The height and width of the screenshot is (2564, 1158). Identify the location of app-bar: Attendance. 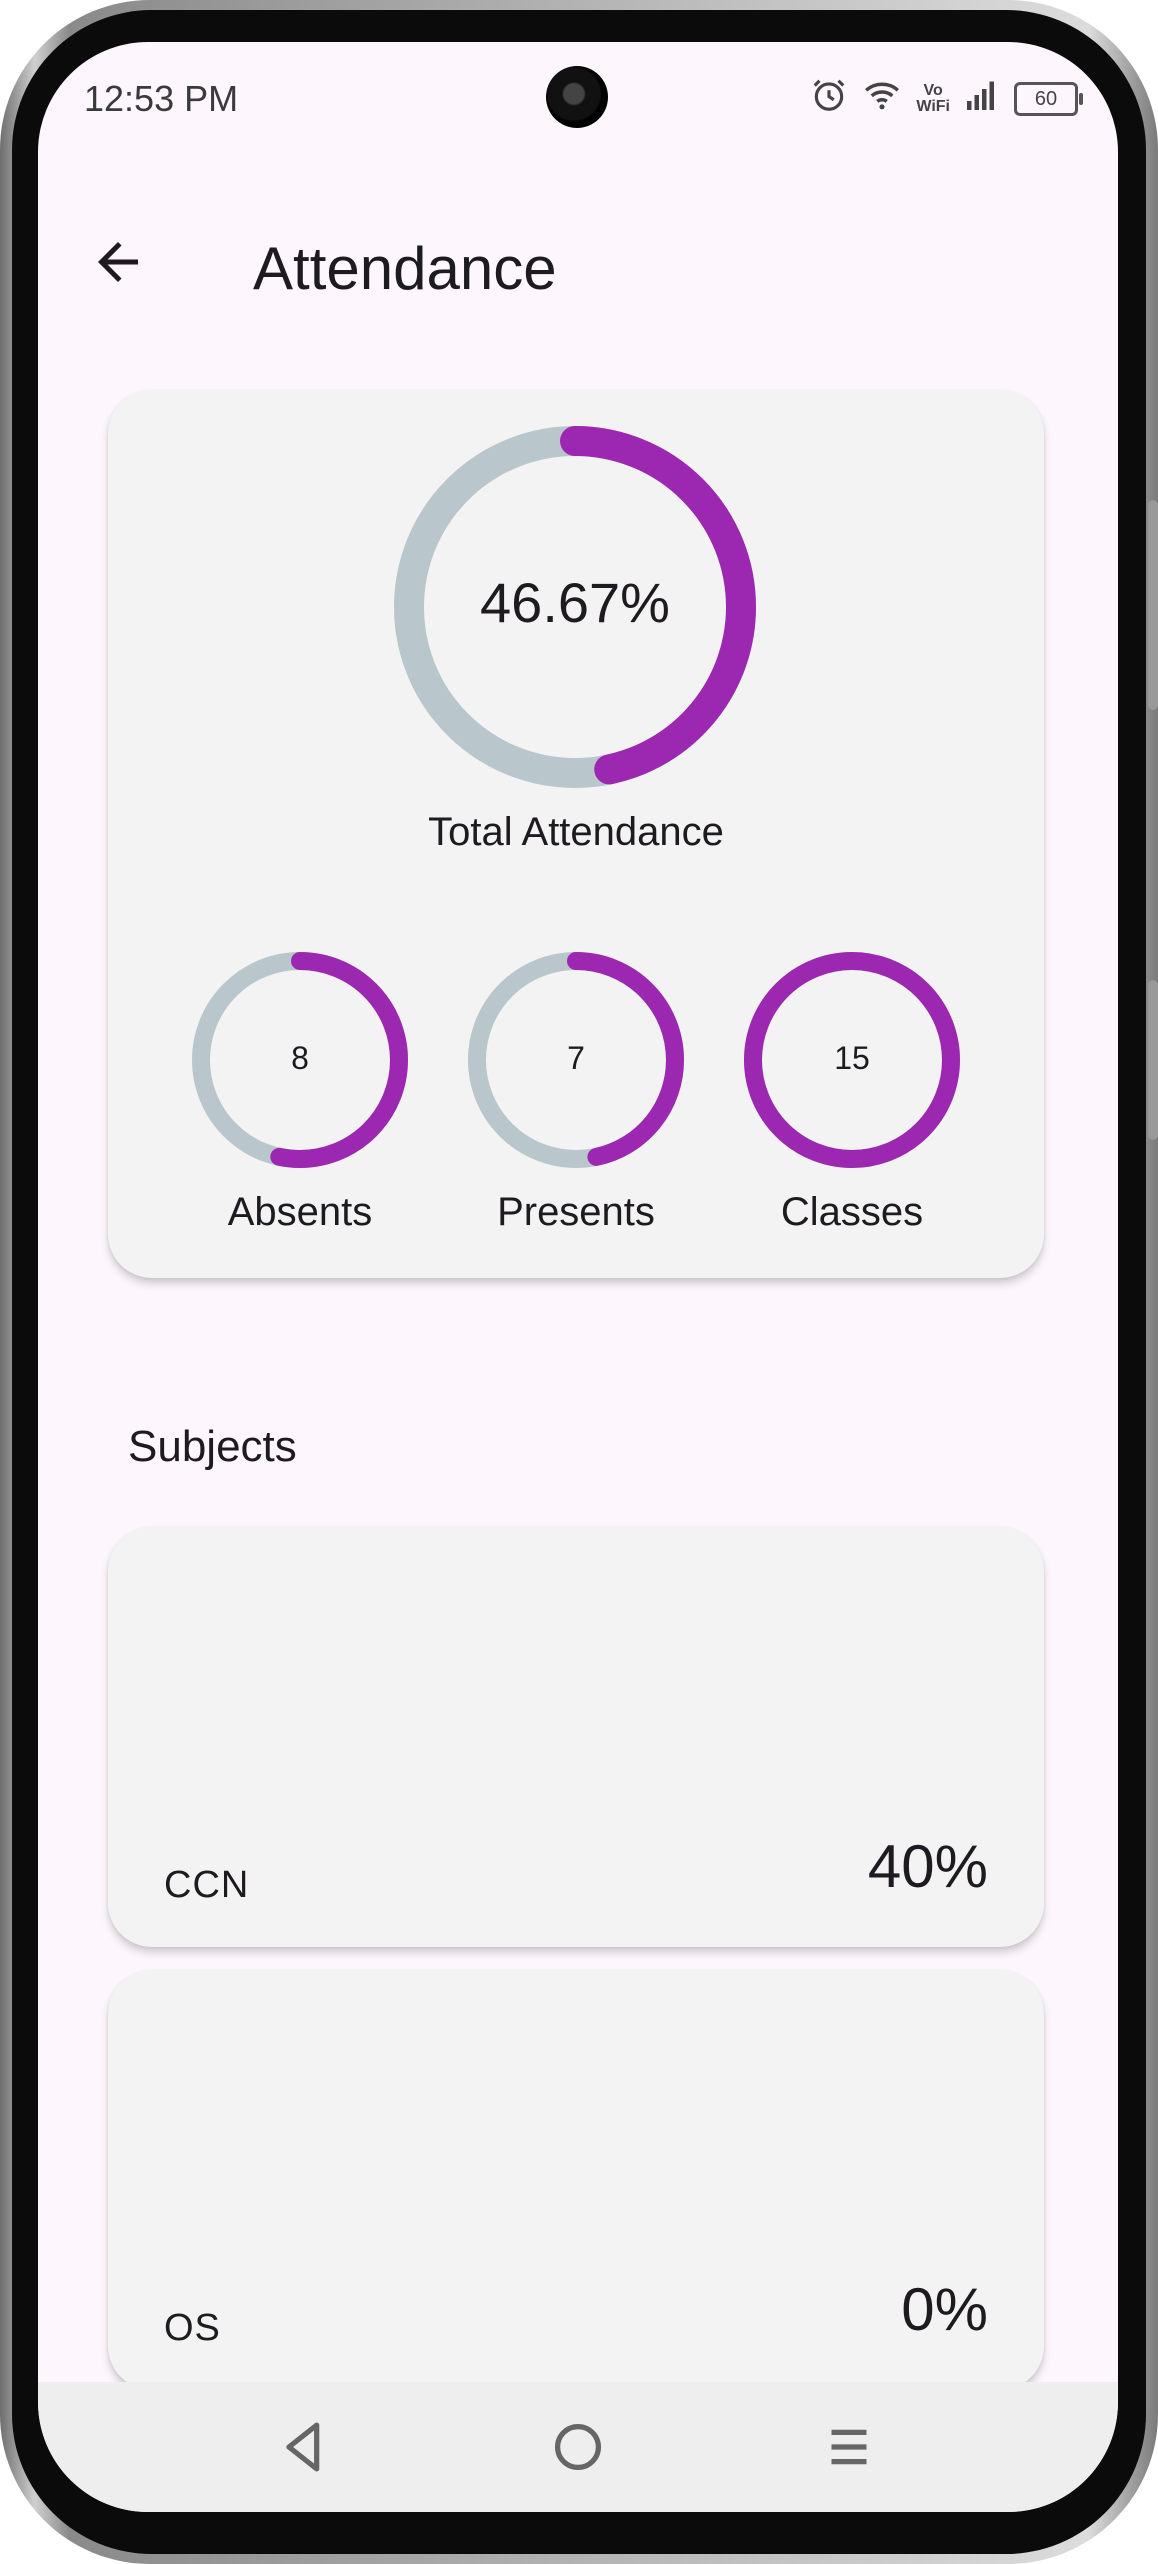
(578, 257).